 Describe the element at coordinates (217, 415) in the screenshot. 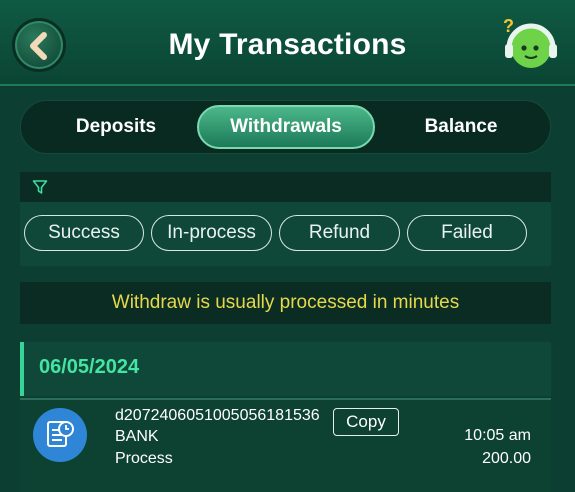

I see `transaction-id: d2072406051005056181536` at that location.